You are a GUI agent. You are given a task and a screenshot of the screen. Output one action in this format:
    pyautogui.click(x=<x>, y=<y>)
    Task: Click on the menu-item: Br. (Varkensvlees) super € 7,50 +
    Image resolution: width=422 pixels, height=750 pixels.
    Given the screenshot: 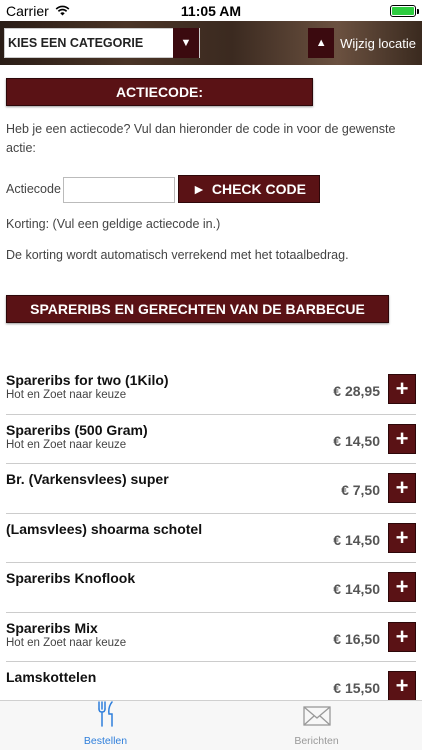 What is the action you would take?
    pyautogui.click(x=211, y=489)
    